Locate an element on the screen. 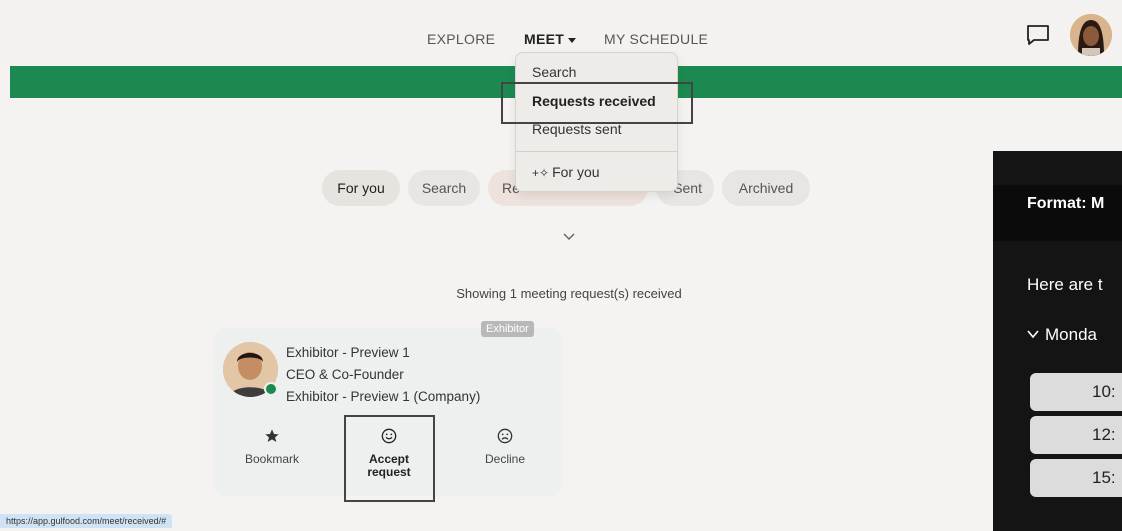  chat-icon is located at coordinates (1038, 35).